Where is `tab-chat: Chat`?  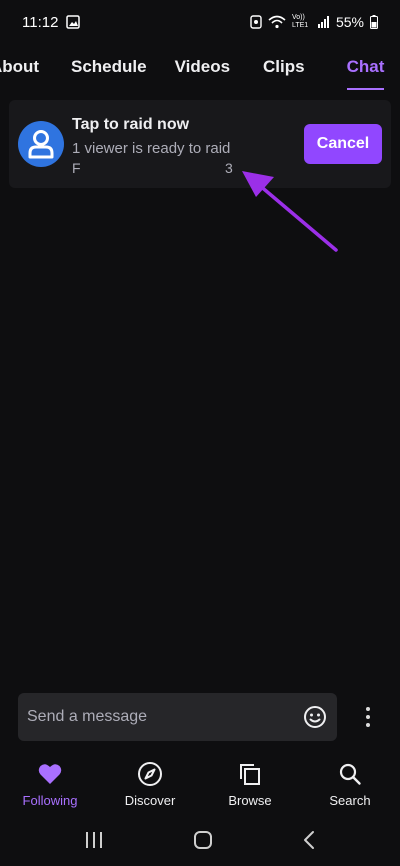 tab-chat: Chat is located at coordinates (365, 67).